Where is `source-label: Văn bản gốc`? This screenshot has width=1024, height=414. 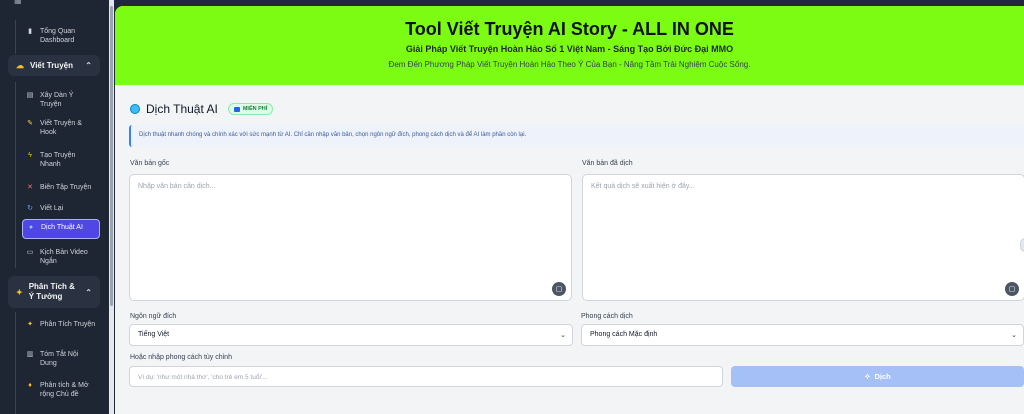 source-label: Văn bản gốc is located at coordinates (150, 163).